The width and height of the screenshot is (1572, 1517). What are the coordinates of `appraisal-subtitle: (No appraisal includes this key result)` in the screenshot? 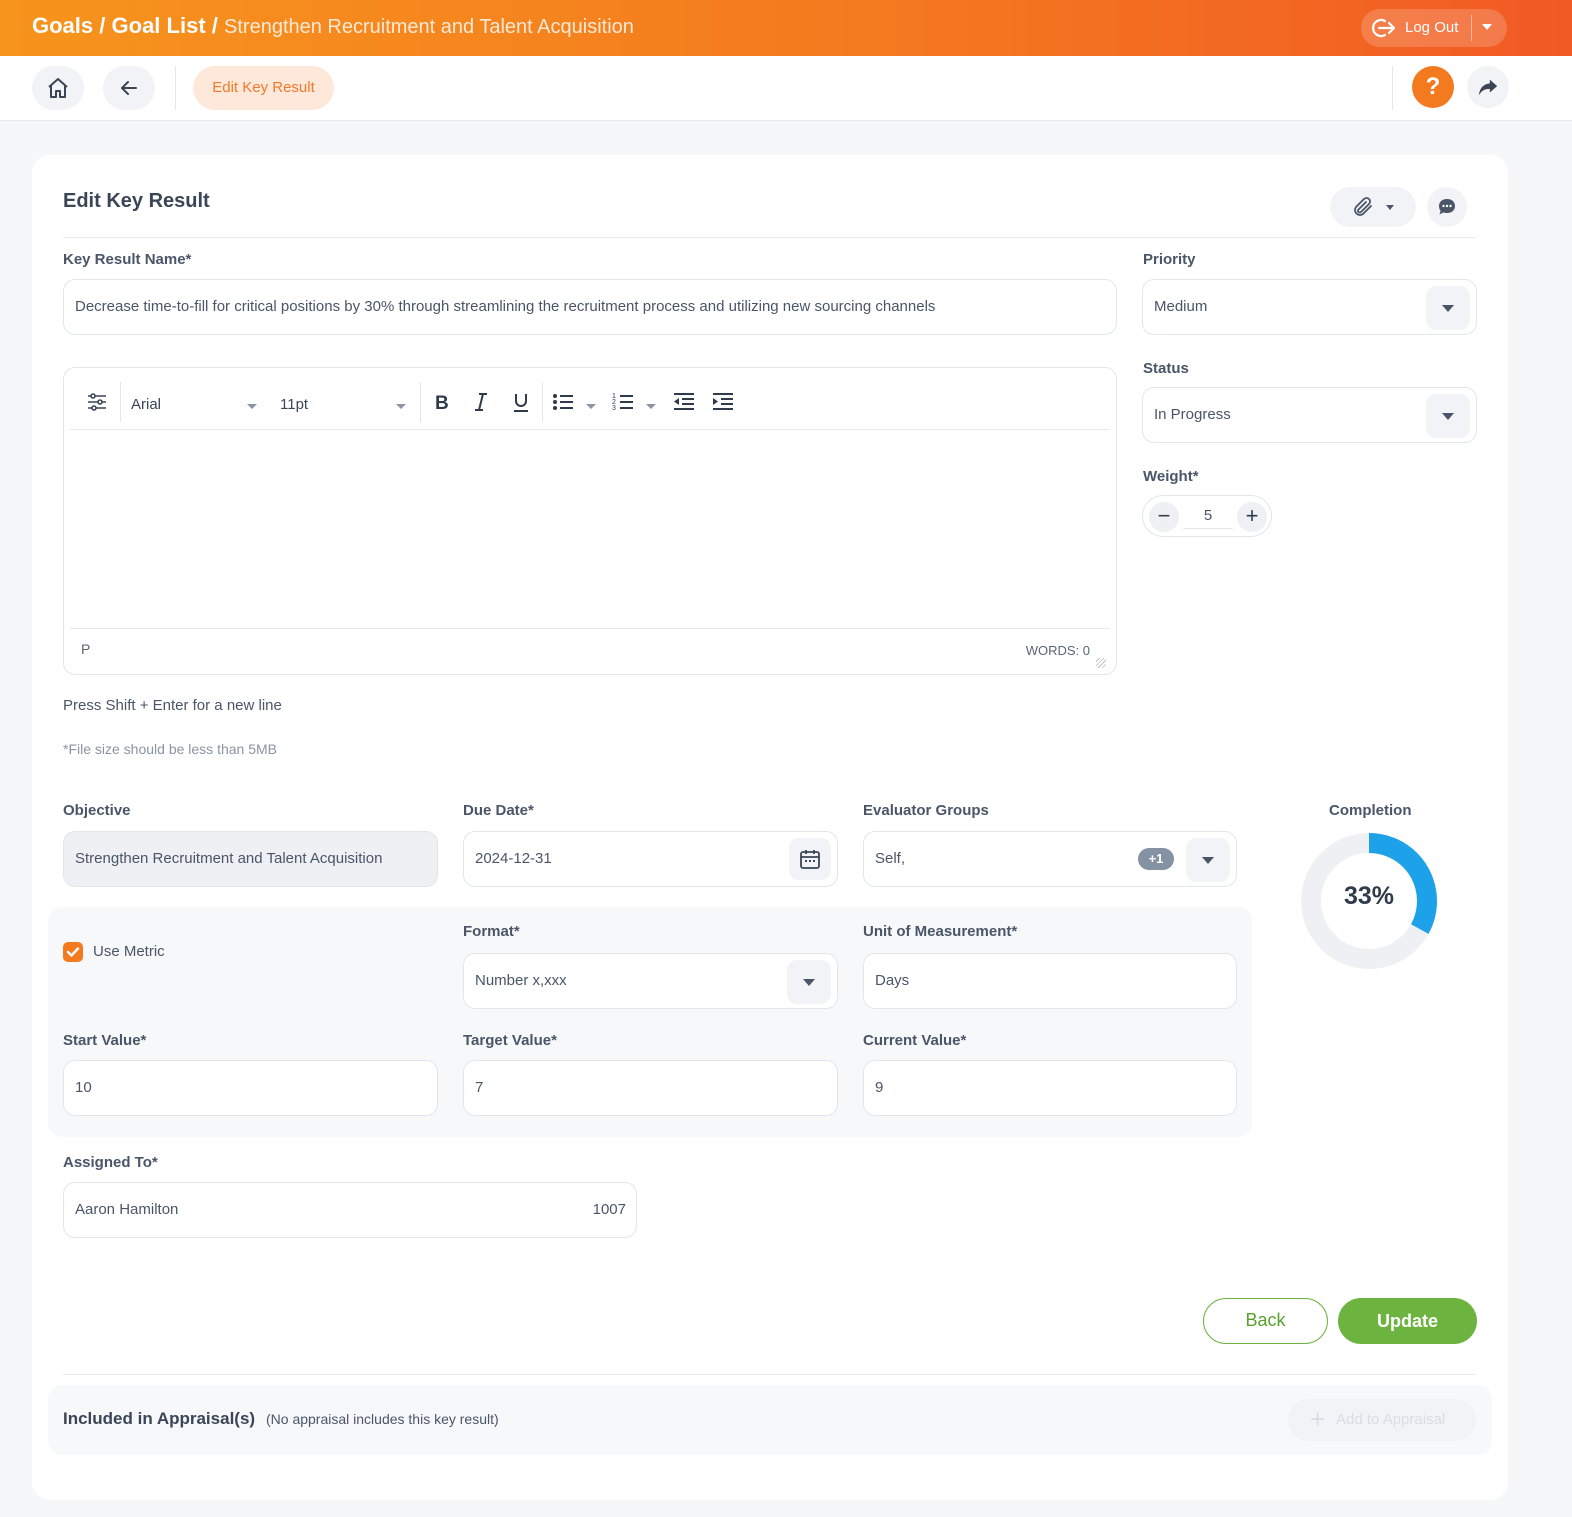 It's located at (382, 1419).